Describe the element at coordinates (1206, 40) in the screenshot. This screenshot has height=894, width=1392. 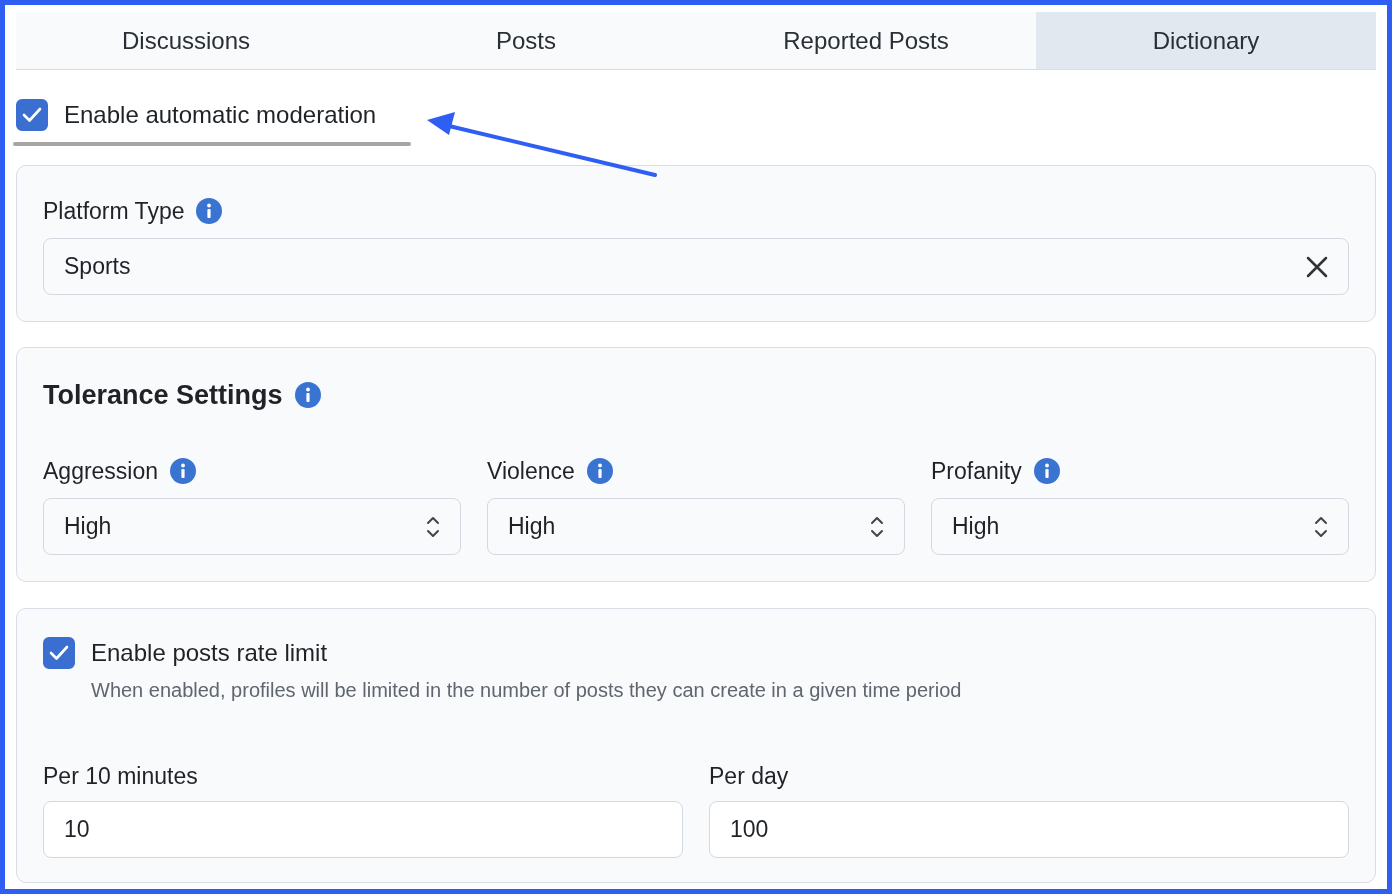
I see `tab: Dictionary` at that location.